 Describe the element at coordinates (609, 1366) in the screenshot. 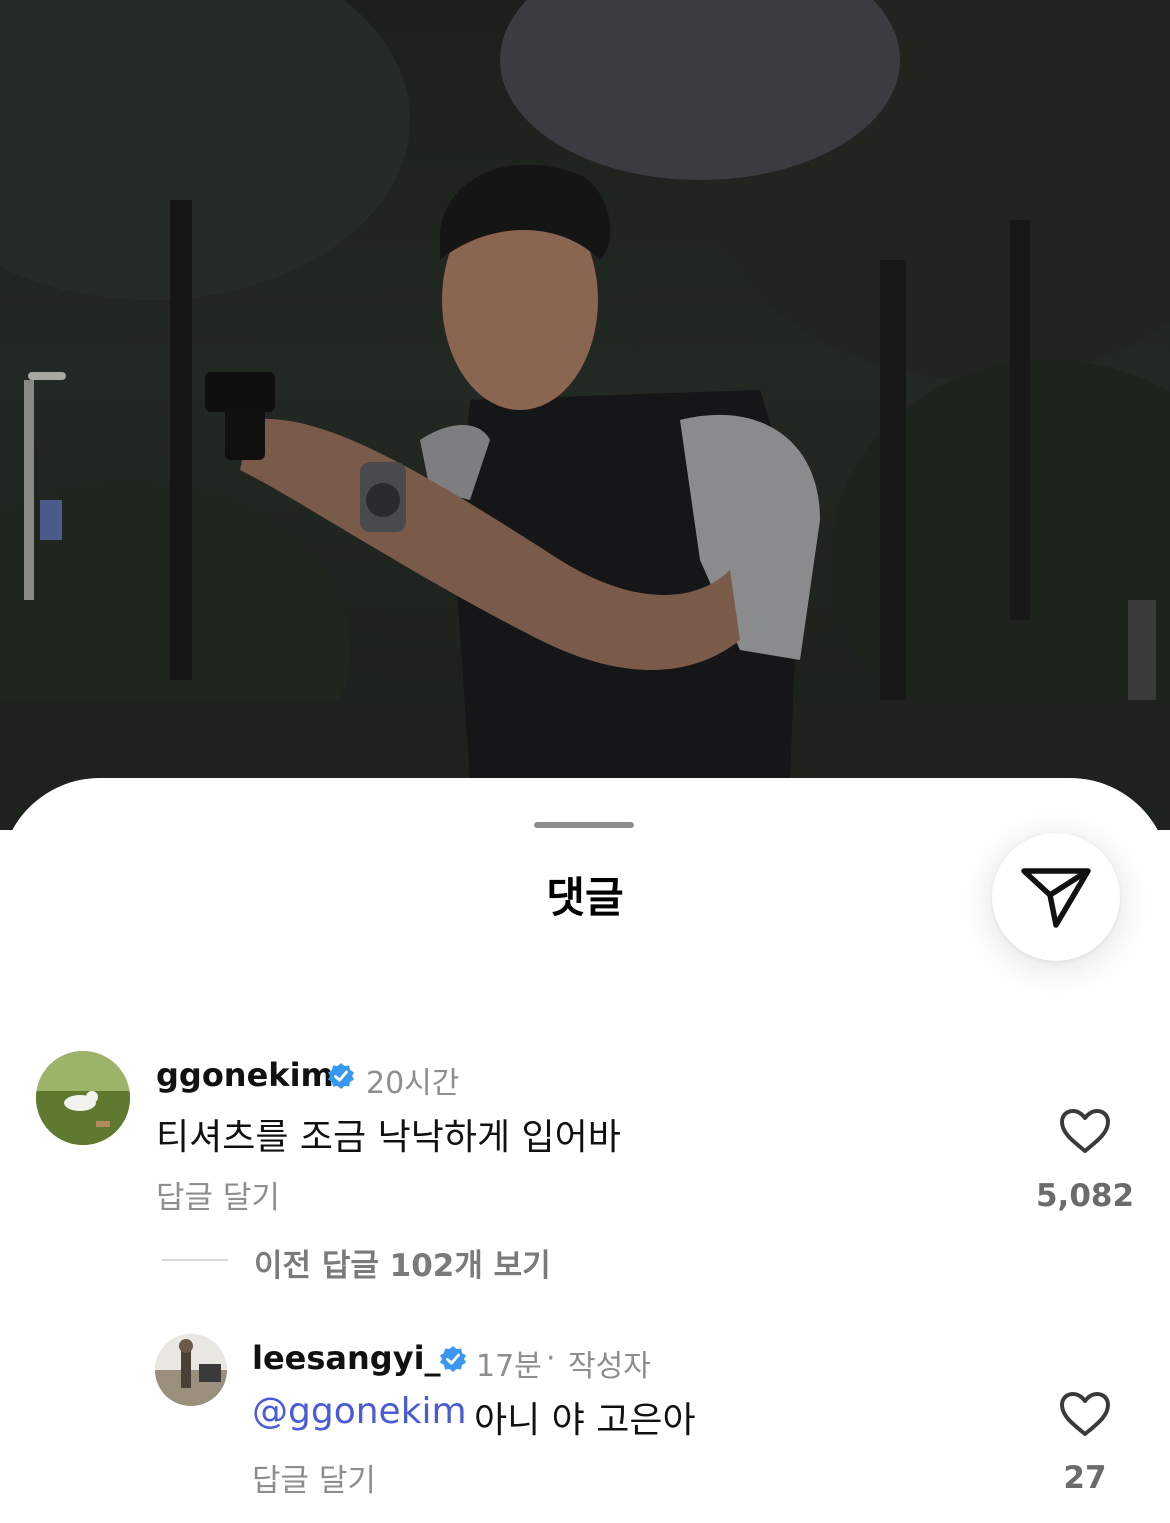

I see `author-tag: 작성자` at that location.